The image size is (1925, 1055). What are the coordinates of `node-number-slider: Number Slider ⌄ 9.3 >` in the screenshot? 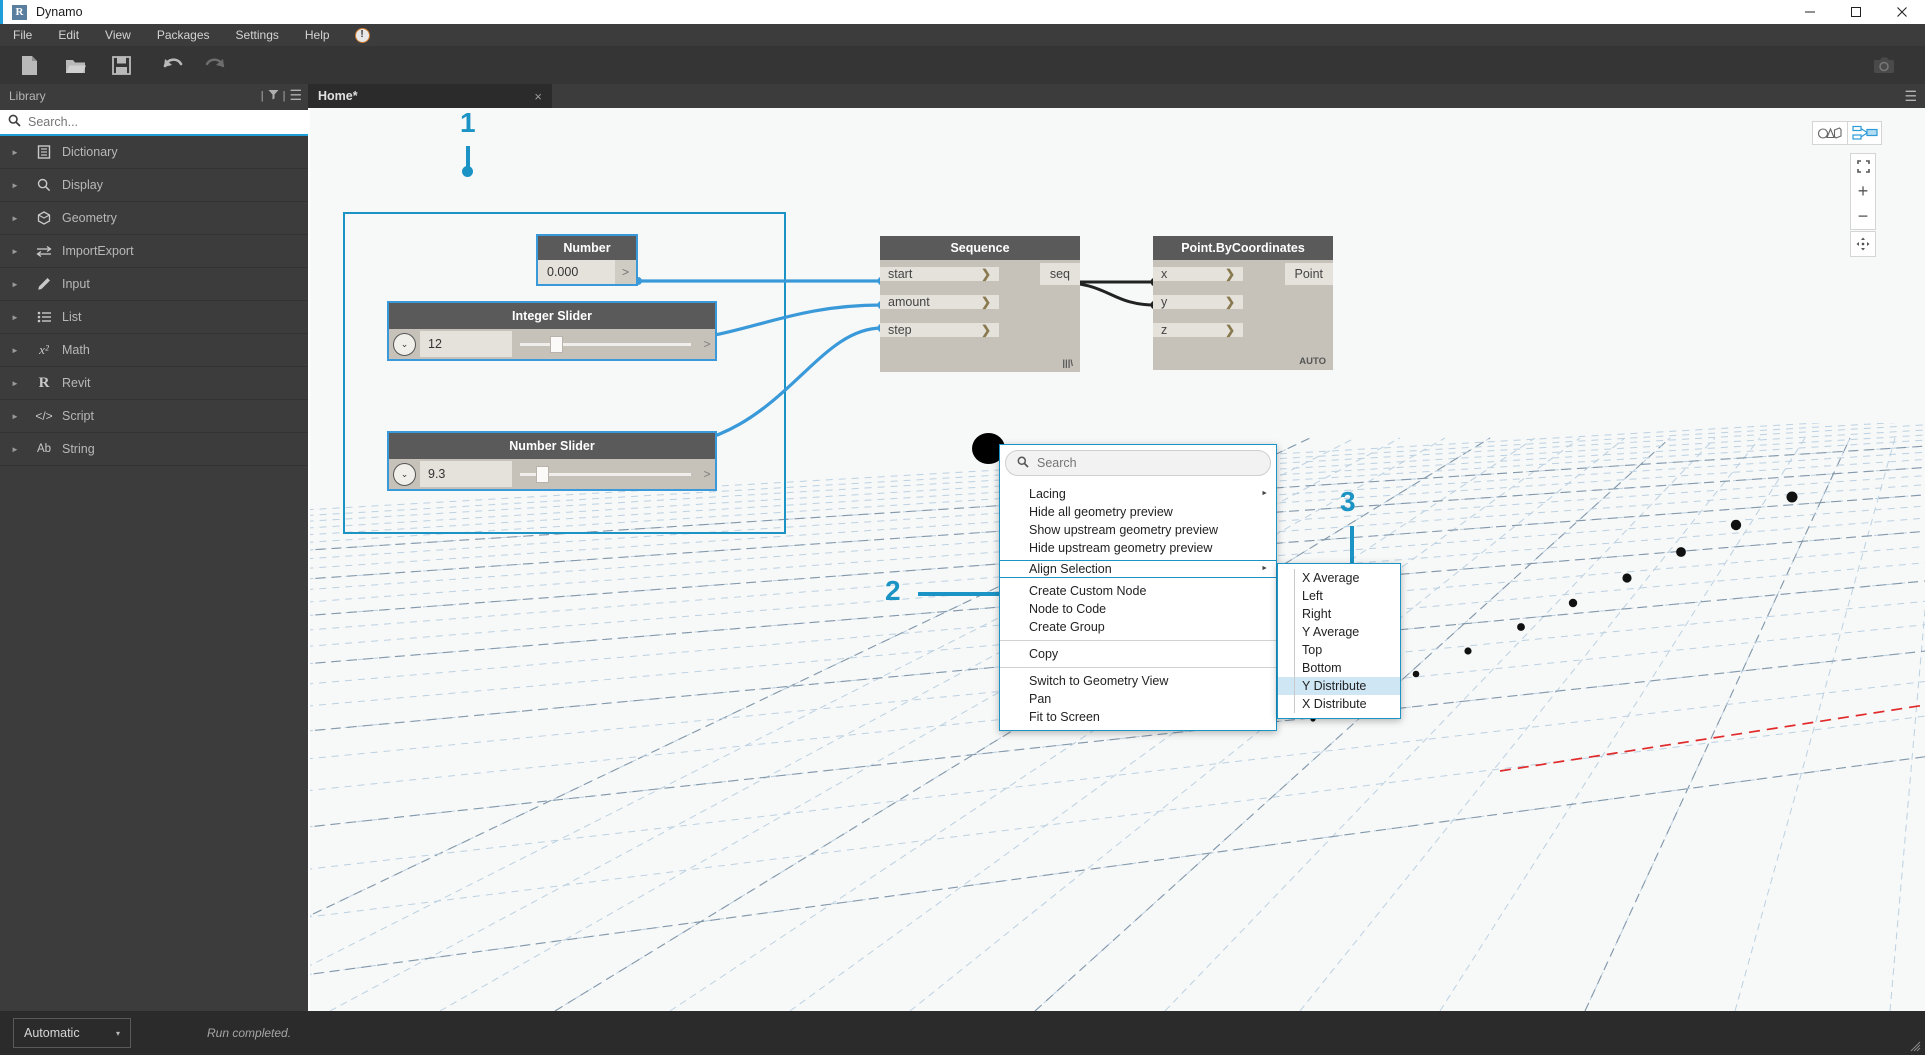 It's located at (552, 461).